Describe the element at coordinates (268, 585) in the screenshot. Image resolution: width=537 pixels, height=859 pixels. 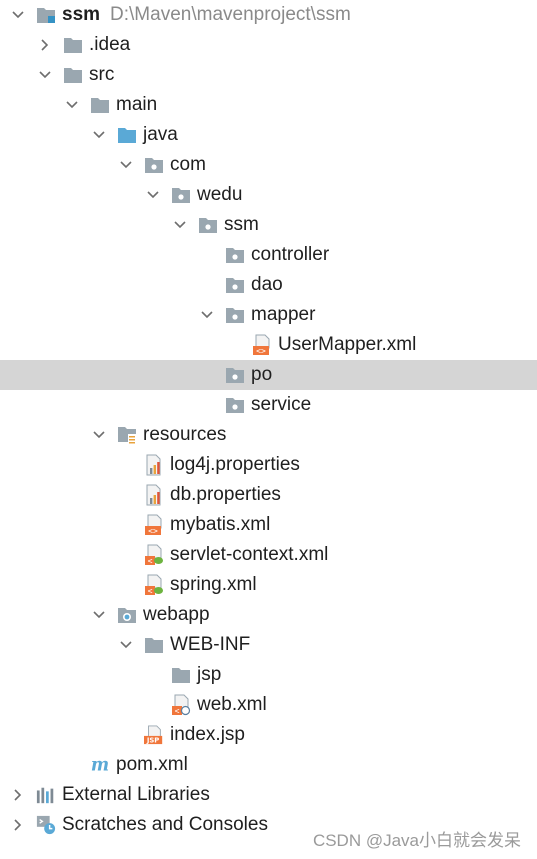
I see `tree-item: < spring.xml` at that location.